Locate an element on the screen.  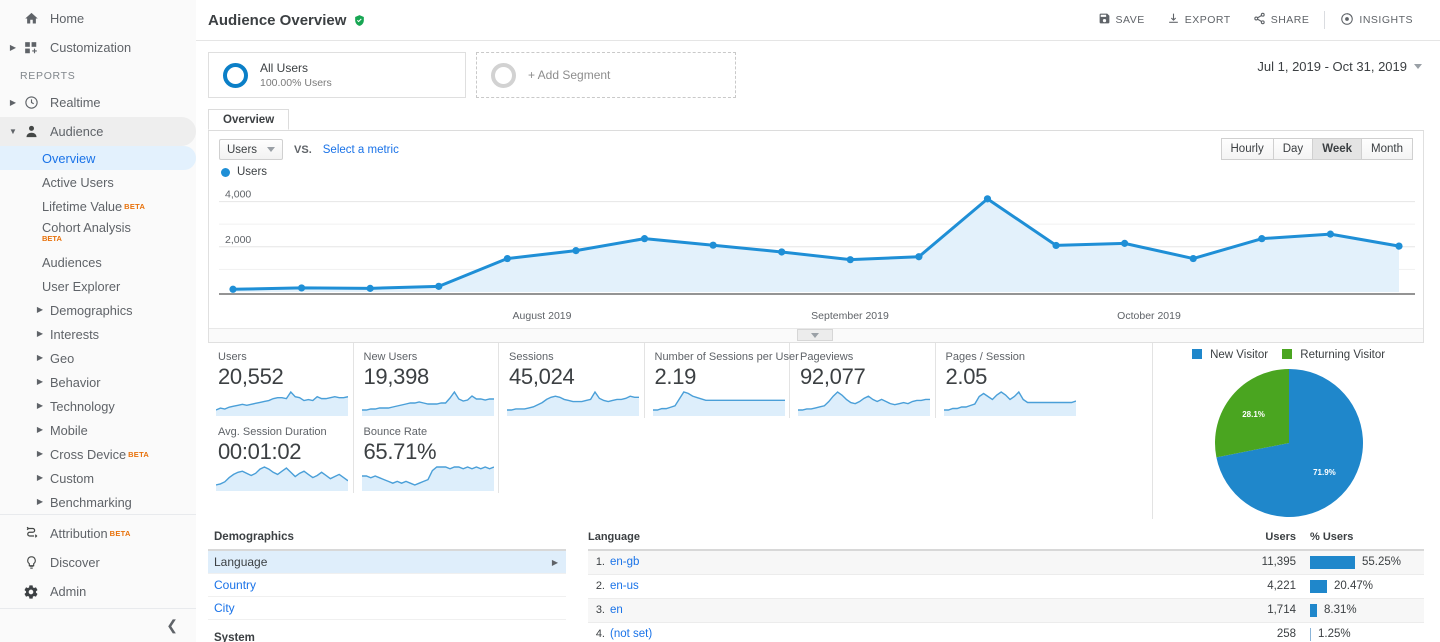
attribution-icon is located at coordinates (31, 533).